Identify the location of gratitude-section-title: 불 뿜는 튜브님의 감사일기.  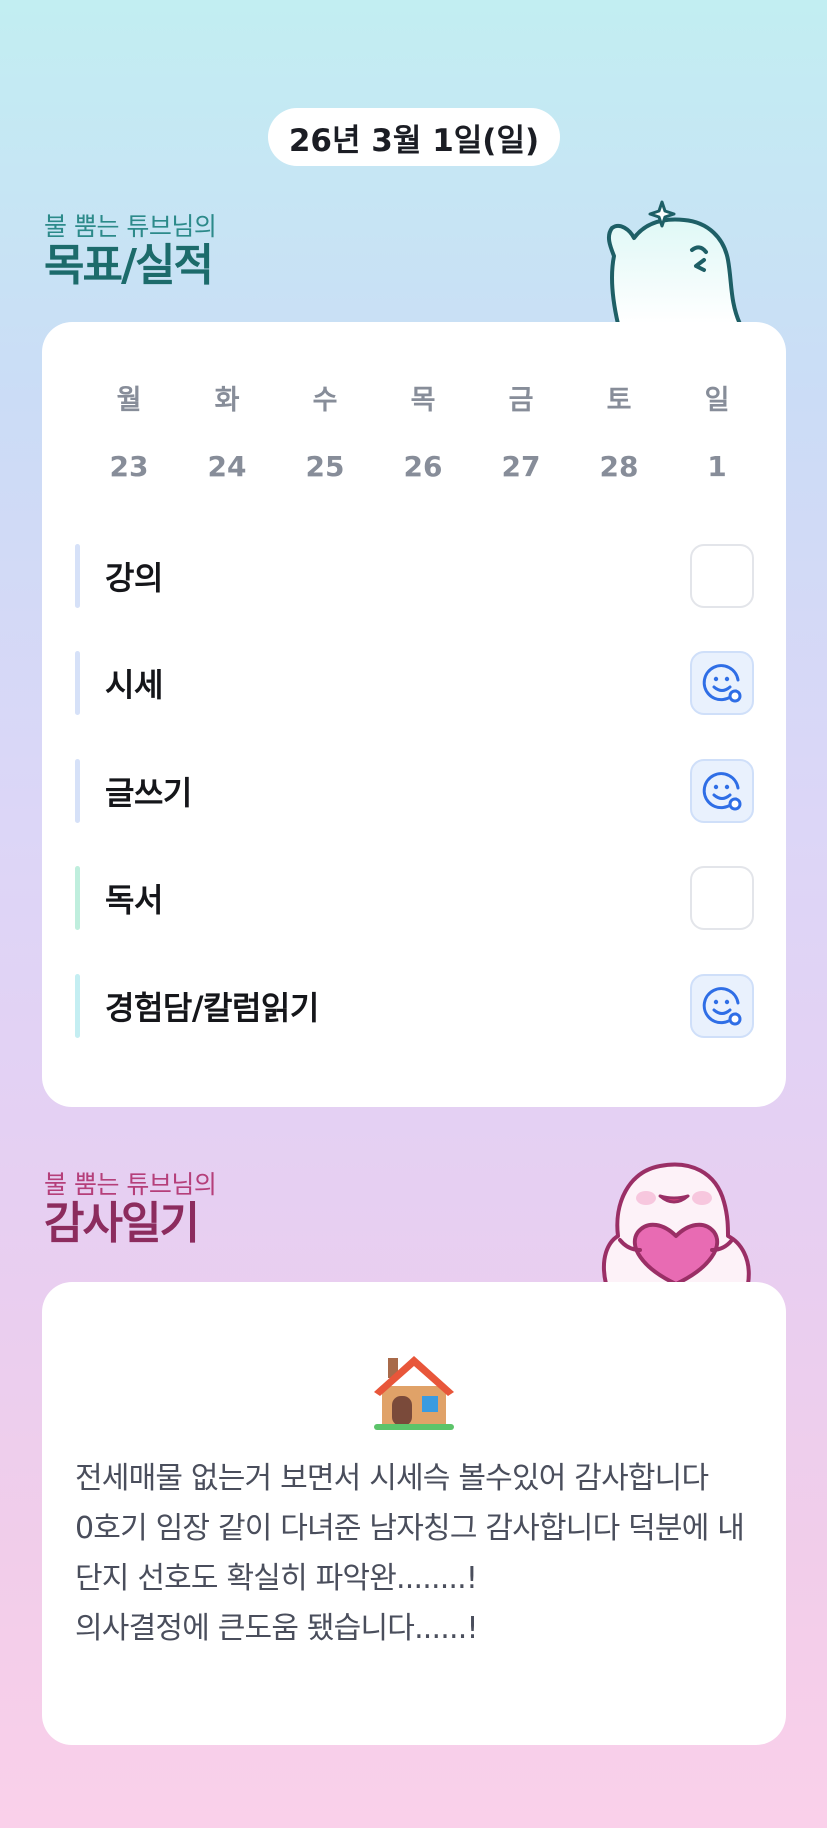
(130, 1209).